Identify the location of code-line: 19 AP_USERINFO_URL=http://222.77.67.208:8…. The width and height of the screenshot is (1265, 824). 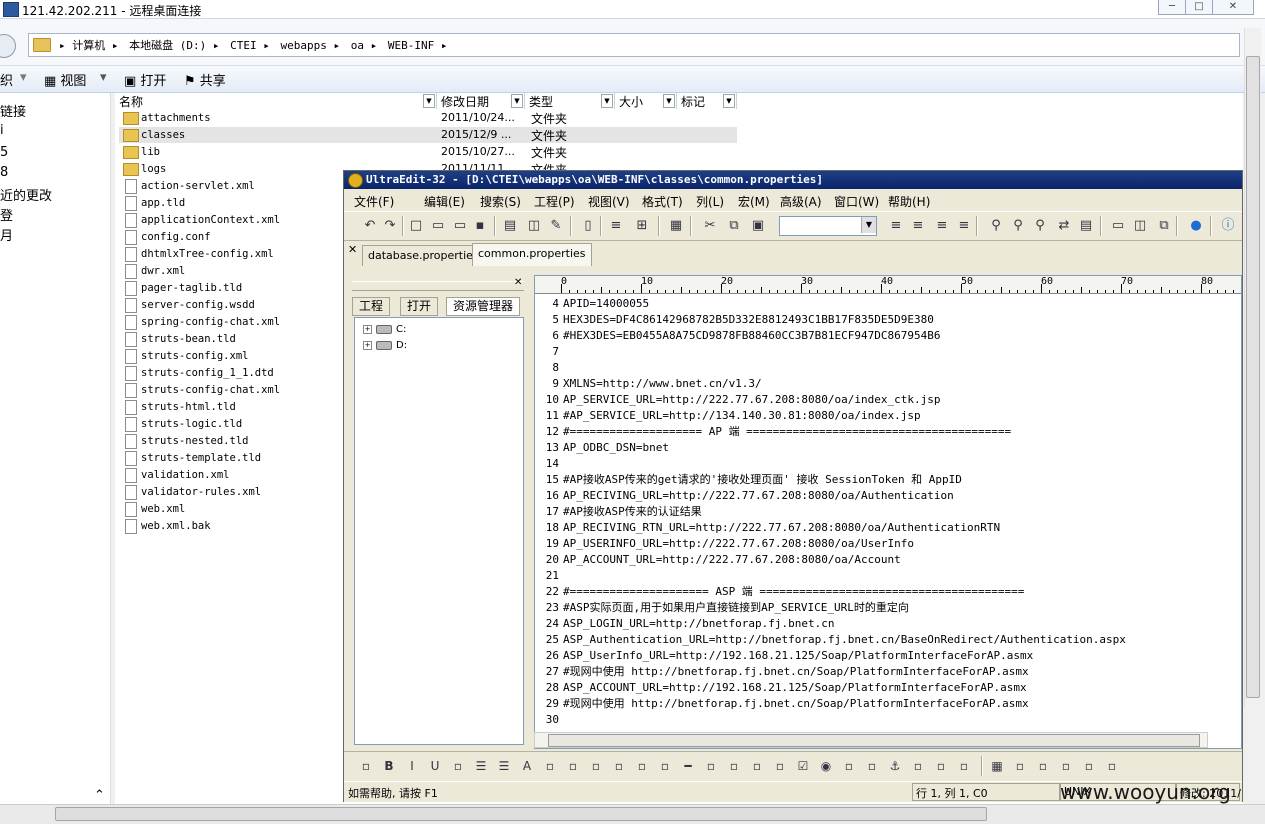
(724, 544).